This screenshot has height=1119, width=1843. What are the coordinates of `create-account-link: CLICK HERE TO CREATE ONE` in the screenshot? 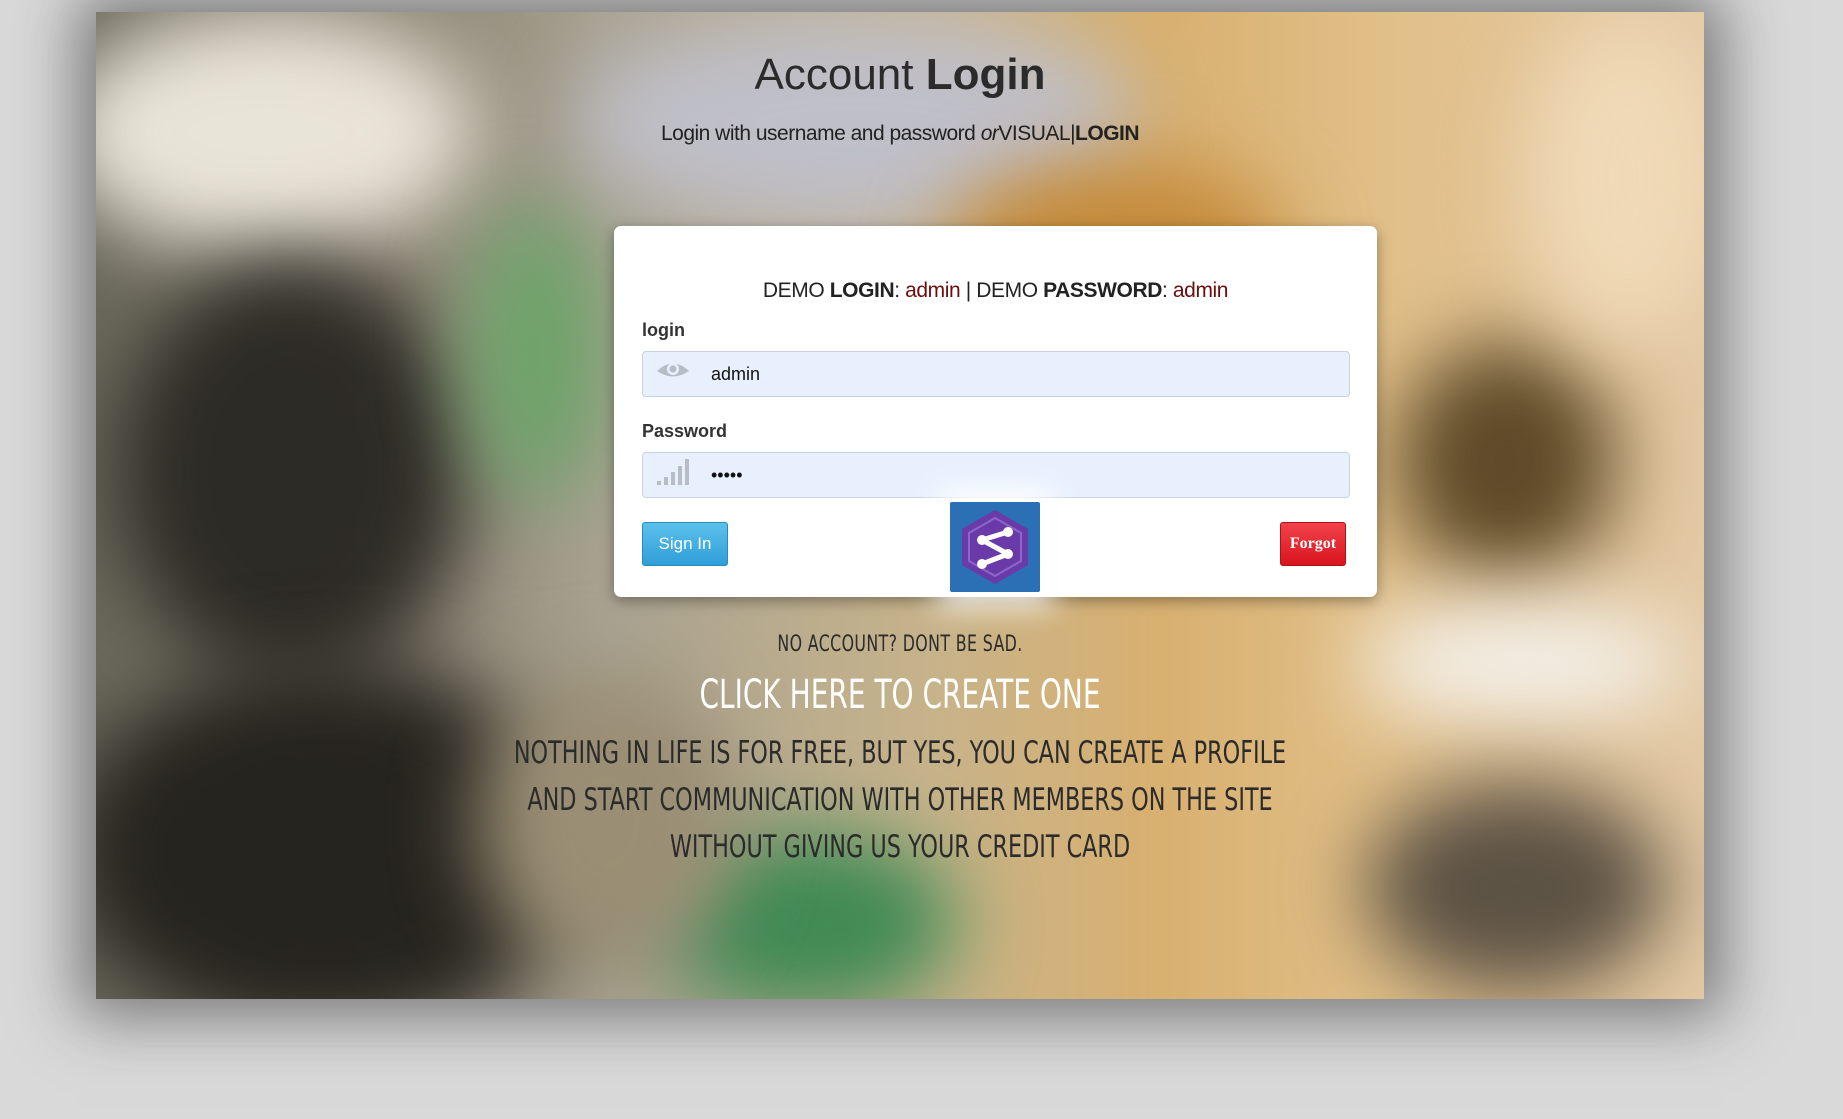 It's located at (900, 695).